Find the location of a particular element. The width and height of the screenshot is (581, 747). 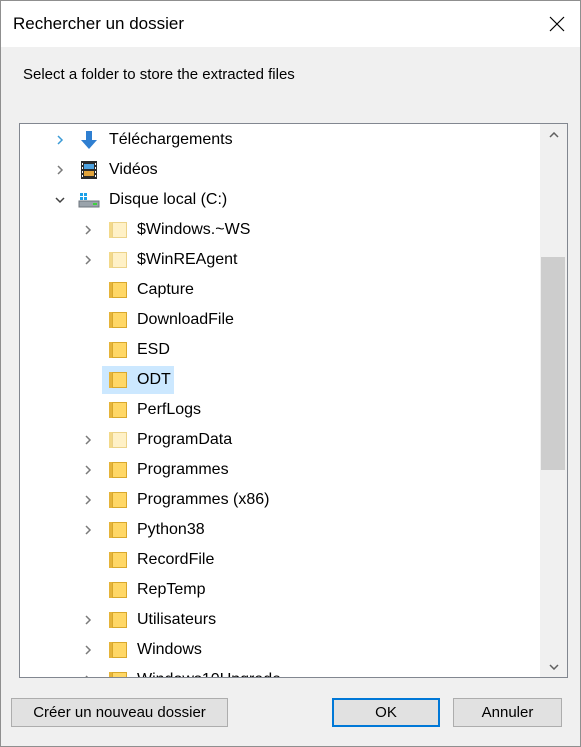

tree-item-label: Windows is located at coordinates (169, 649).